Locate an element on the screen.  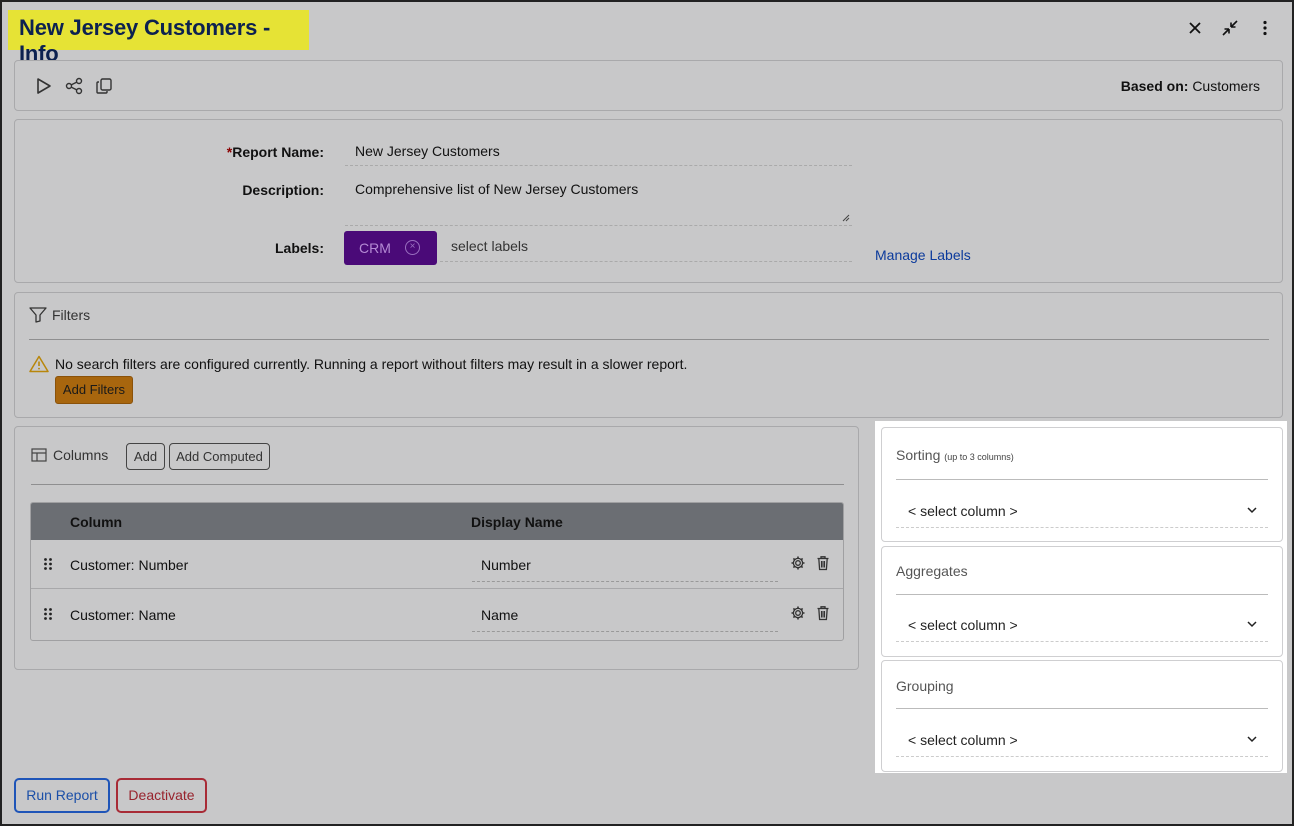
based-on-label: Based on: is located at coordinates (1154, 86).